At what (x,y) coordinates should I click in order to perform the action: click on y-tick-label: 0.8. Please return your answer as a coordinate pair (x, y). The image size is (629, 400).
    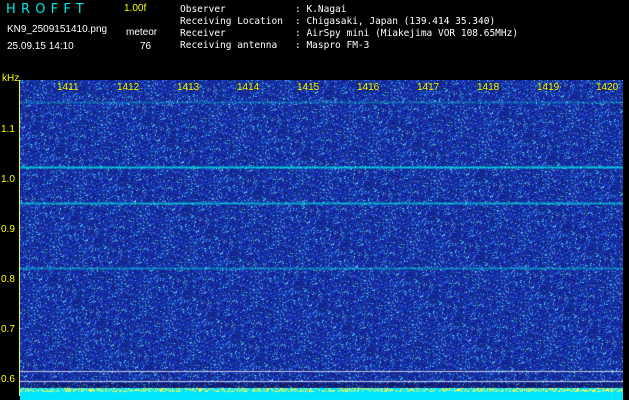
    Looking at the image, I should click on (8, 279).